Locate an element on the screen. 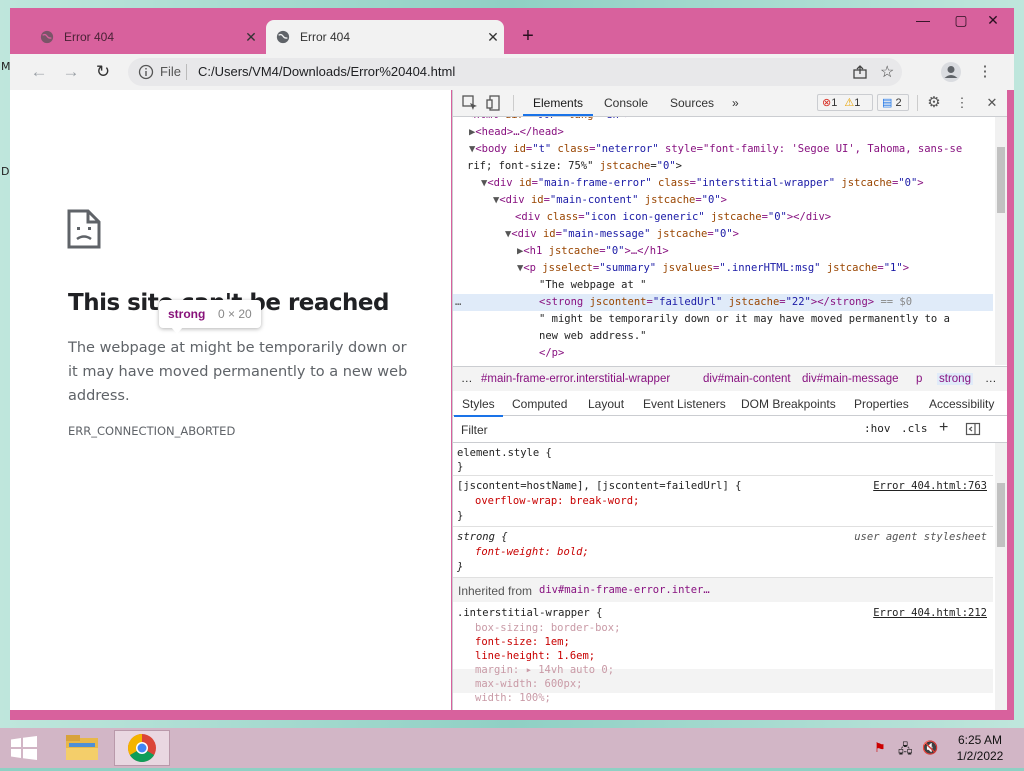 This screenshot has height=771, width=1024. reload-button: ↻ is located at coordinates (103, 72).